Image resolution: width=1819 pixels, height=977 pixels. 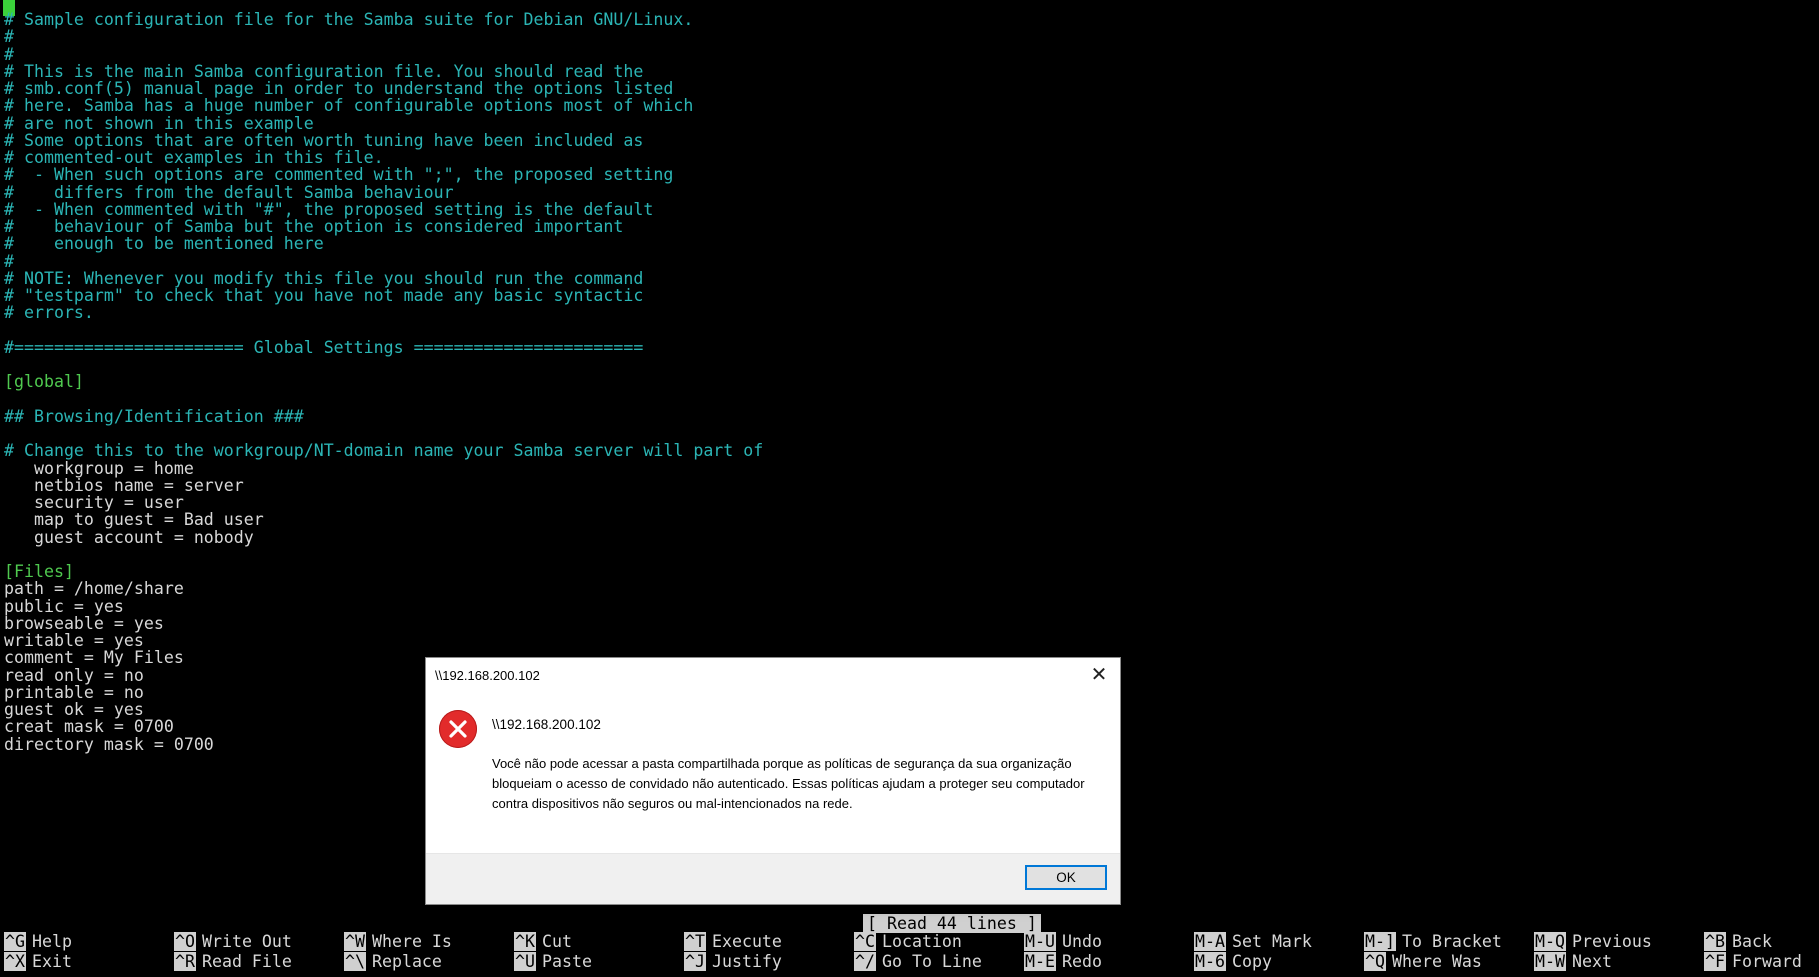 I want to click on shortcut-label: Set Mark, so click(x=1271, y=941).